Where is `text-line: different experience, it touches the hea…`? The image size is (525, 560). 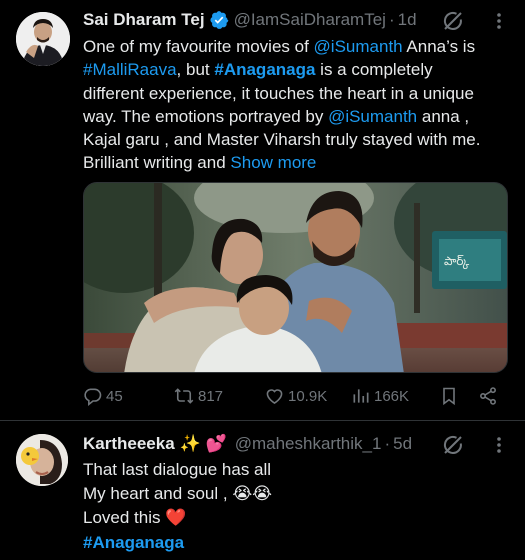
text-line: different experience, it touches the hea… is located at coordinates (296, 93).